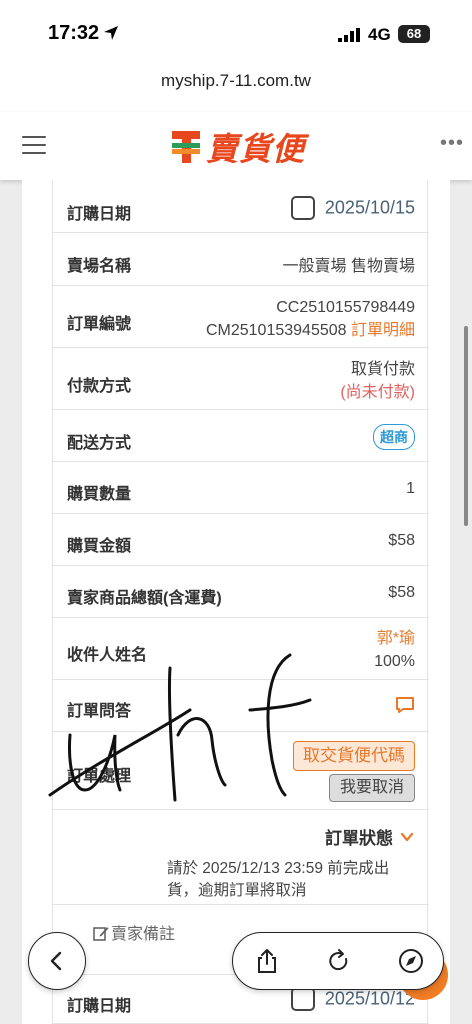 This screenshot has width=472, height=1024. I want to click on order-status-note: 請於 2025/12/13 23:59 前完成出貨，逾期訂單將取消, so click(278, 879).